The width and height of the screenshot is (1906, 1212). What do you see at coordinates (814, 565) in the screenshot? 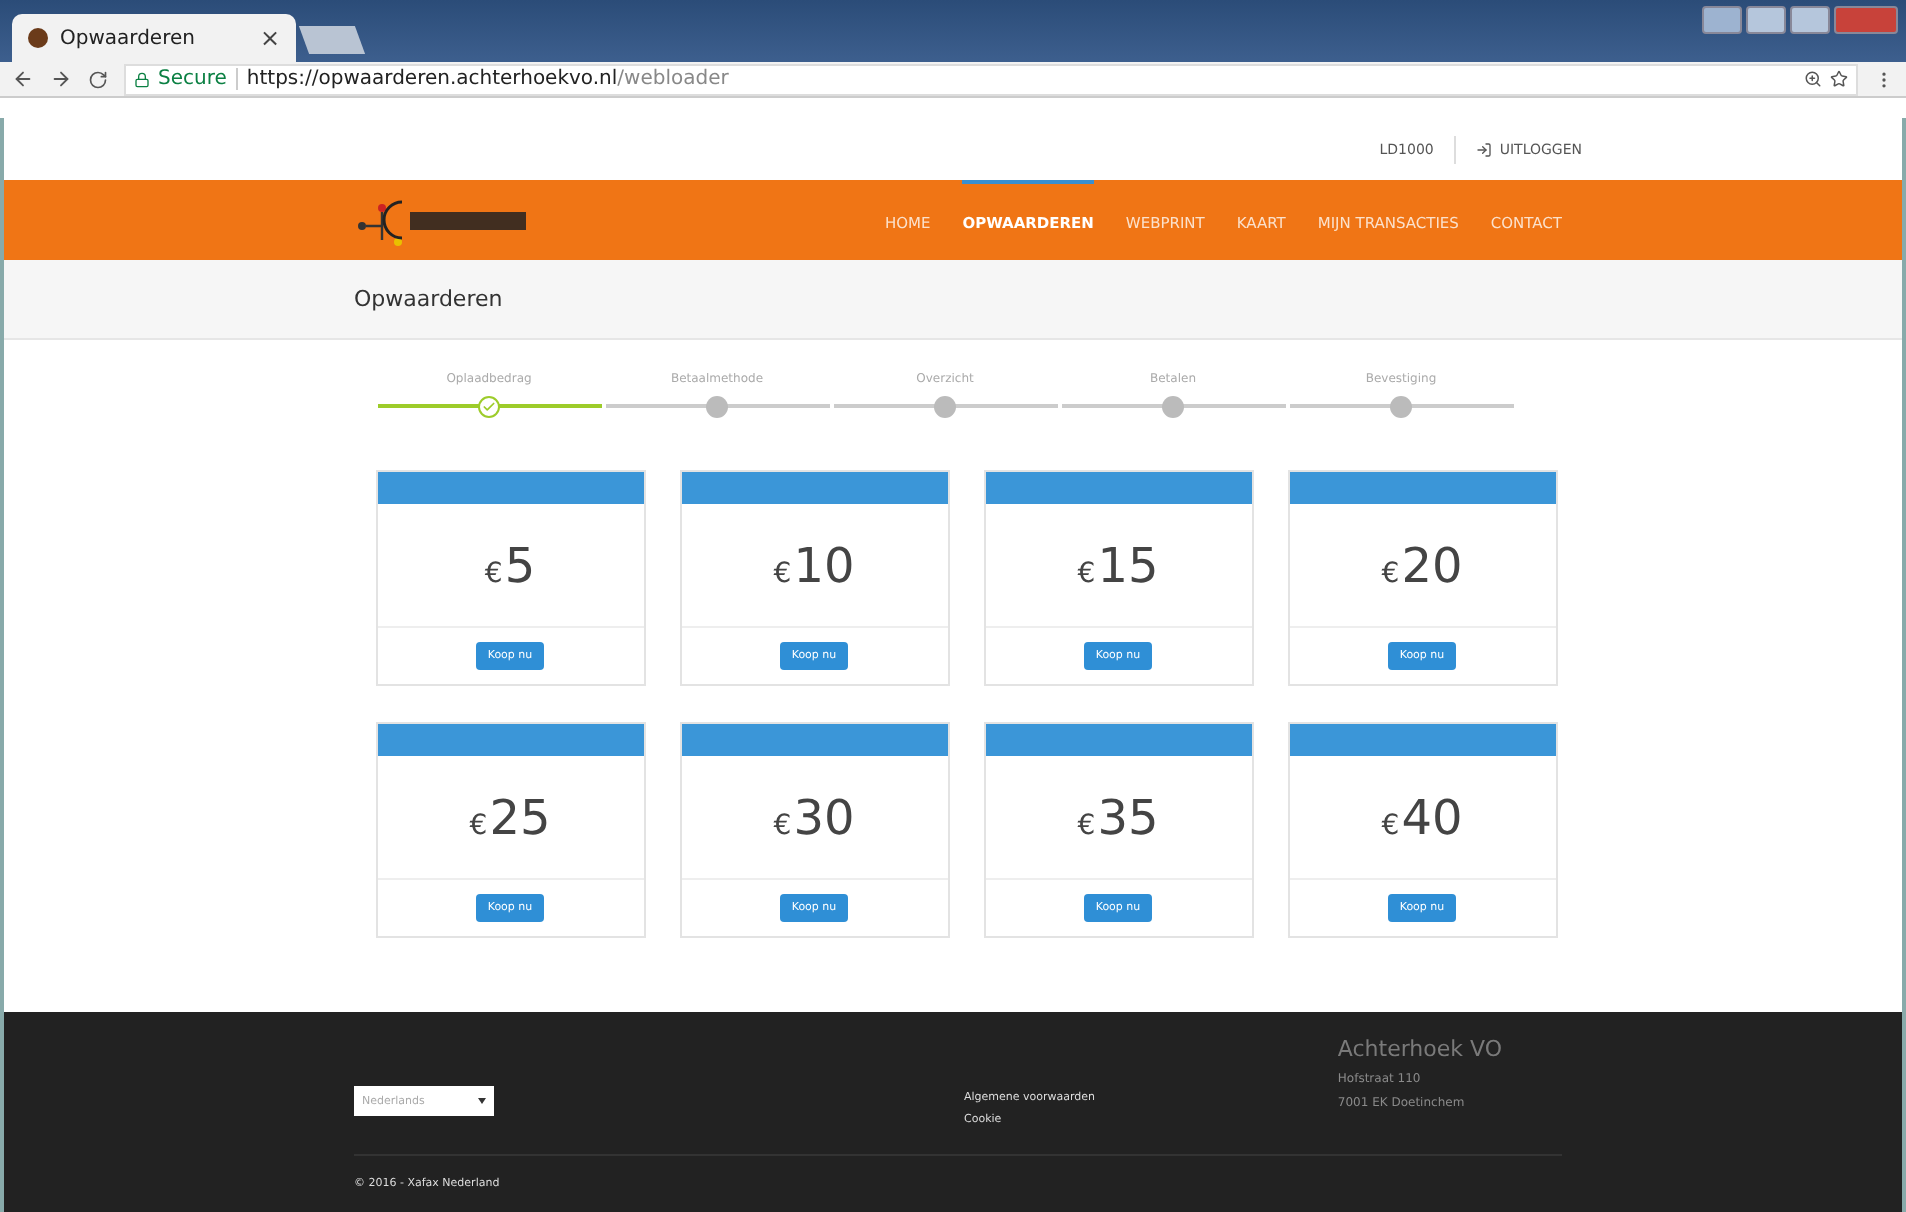
I see `price-text: €10` at bounding box center [814, 565].